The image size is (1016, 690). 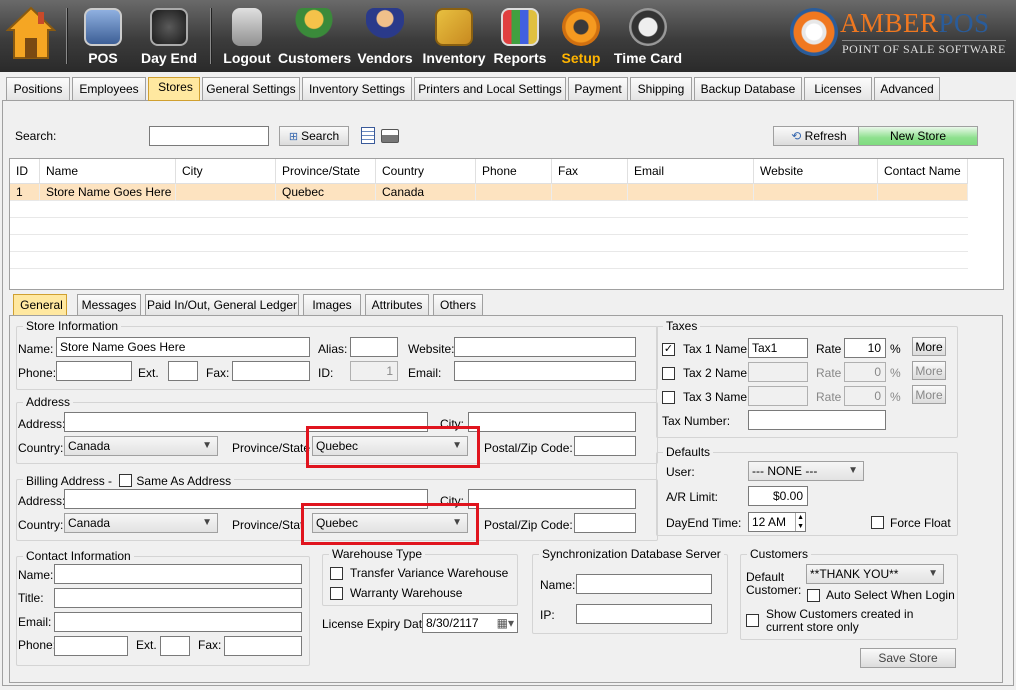 I want to click on column-header-province: Province/State, so click(x=326, y=171).